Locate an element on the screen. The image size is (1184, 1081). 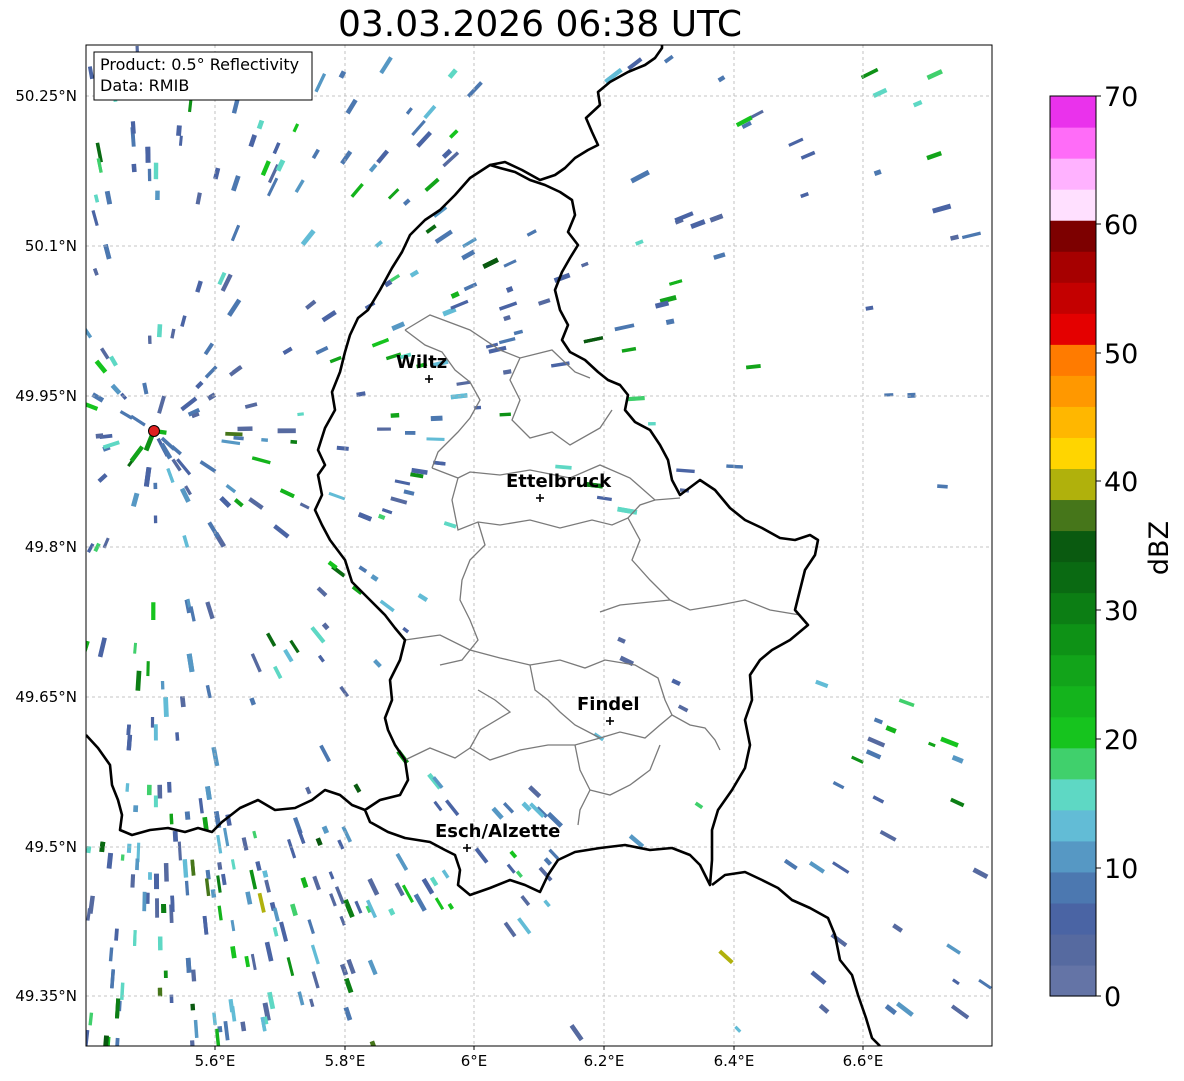
colorbar-label: dBZ is located at coordinates (1159, 548).